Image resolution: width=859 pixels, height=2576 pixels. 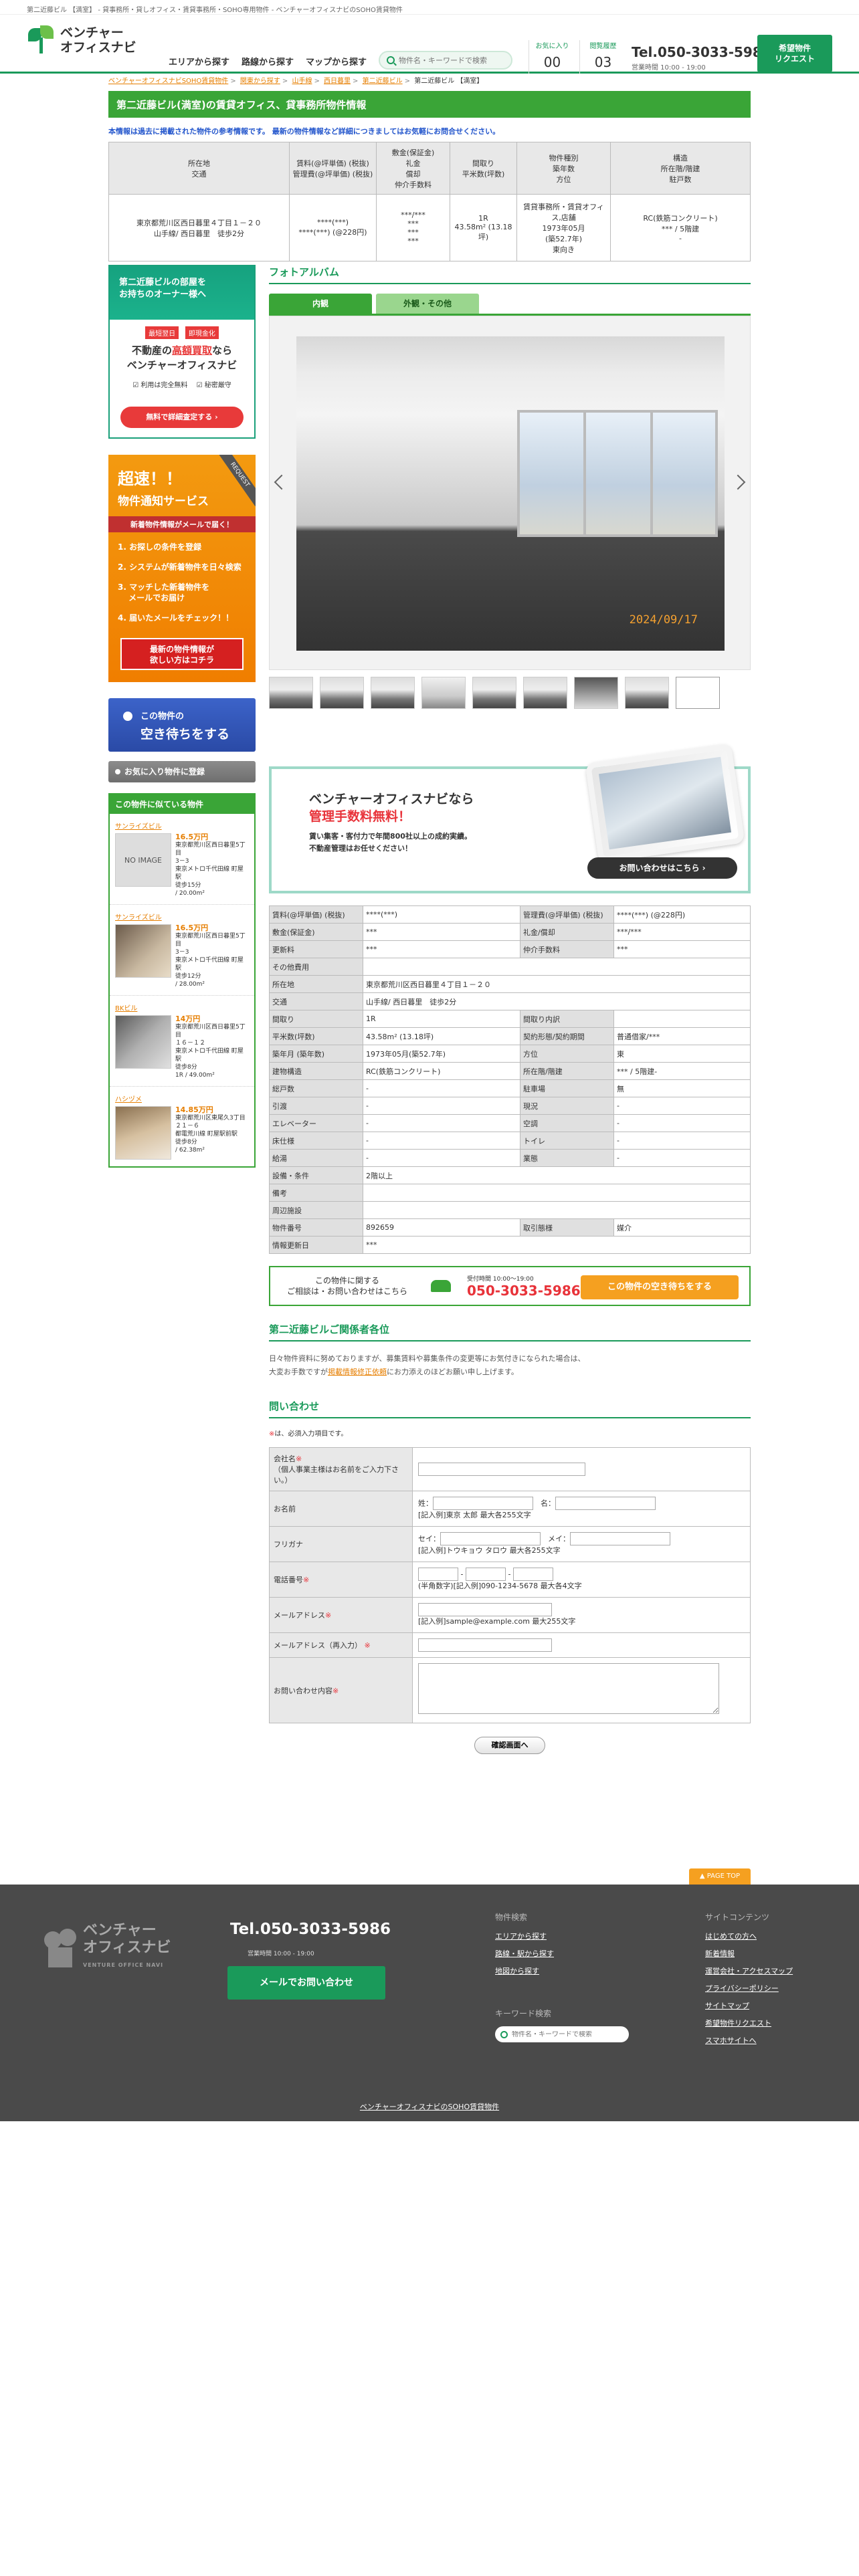 What do you see at coordinates (288, 1544) in the screenshot?
I see `kana-label: フリガナ` at bounding box center [288, 1544].